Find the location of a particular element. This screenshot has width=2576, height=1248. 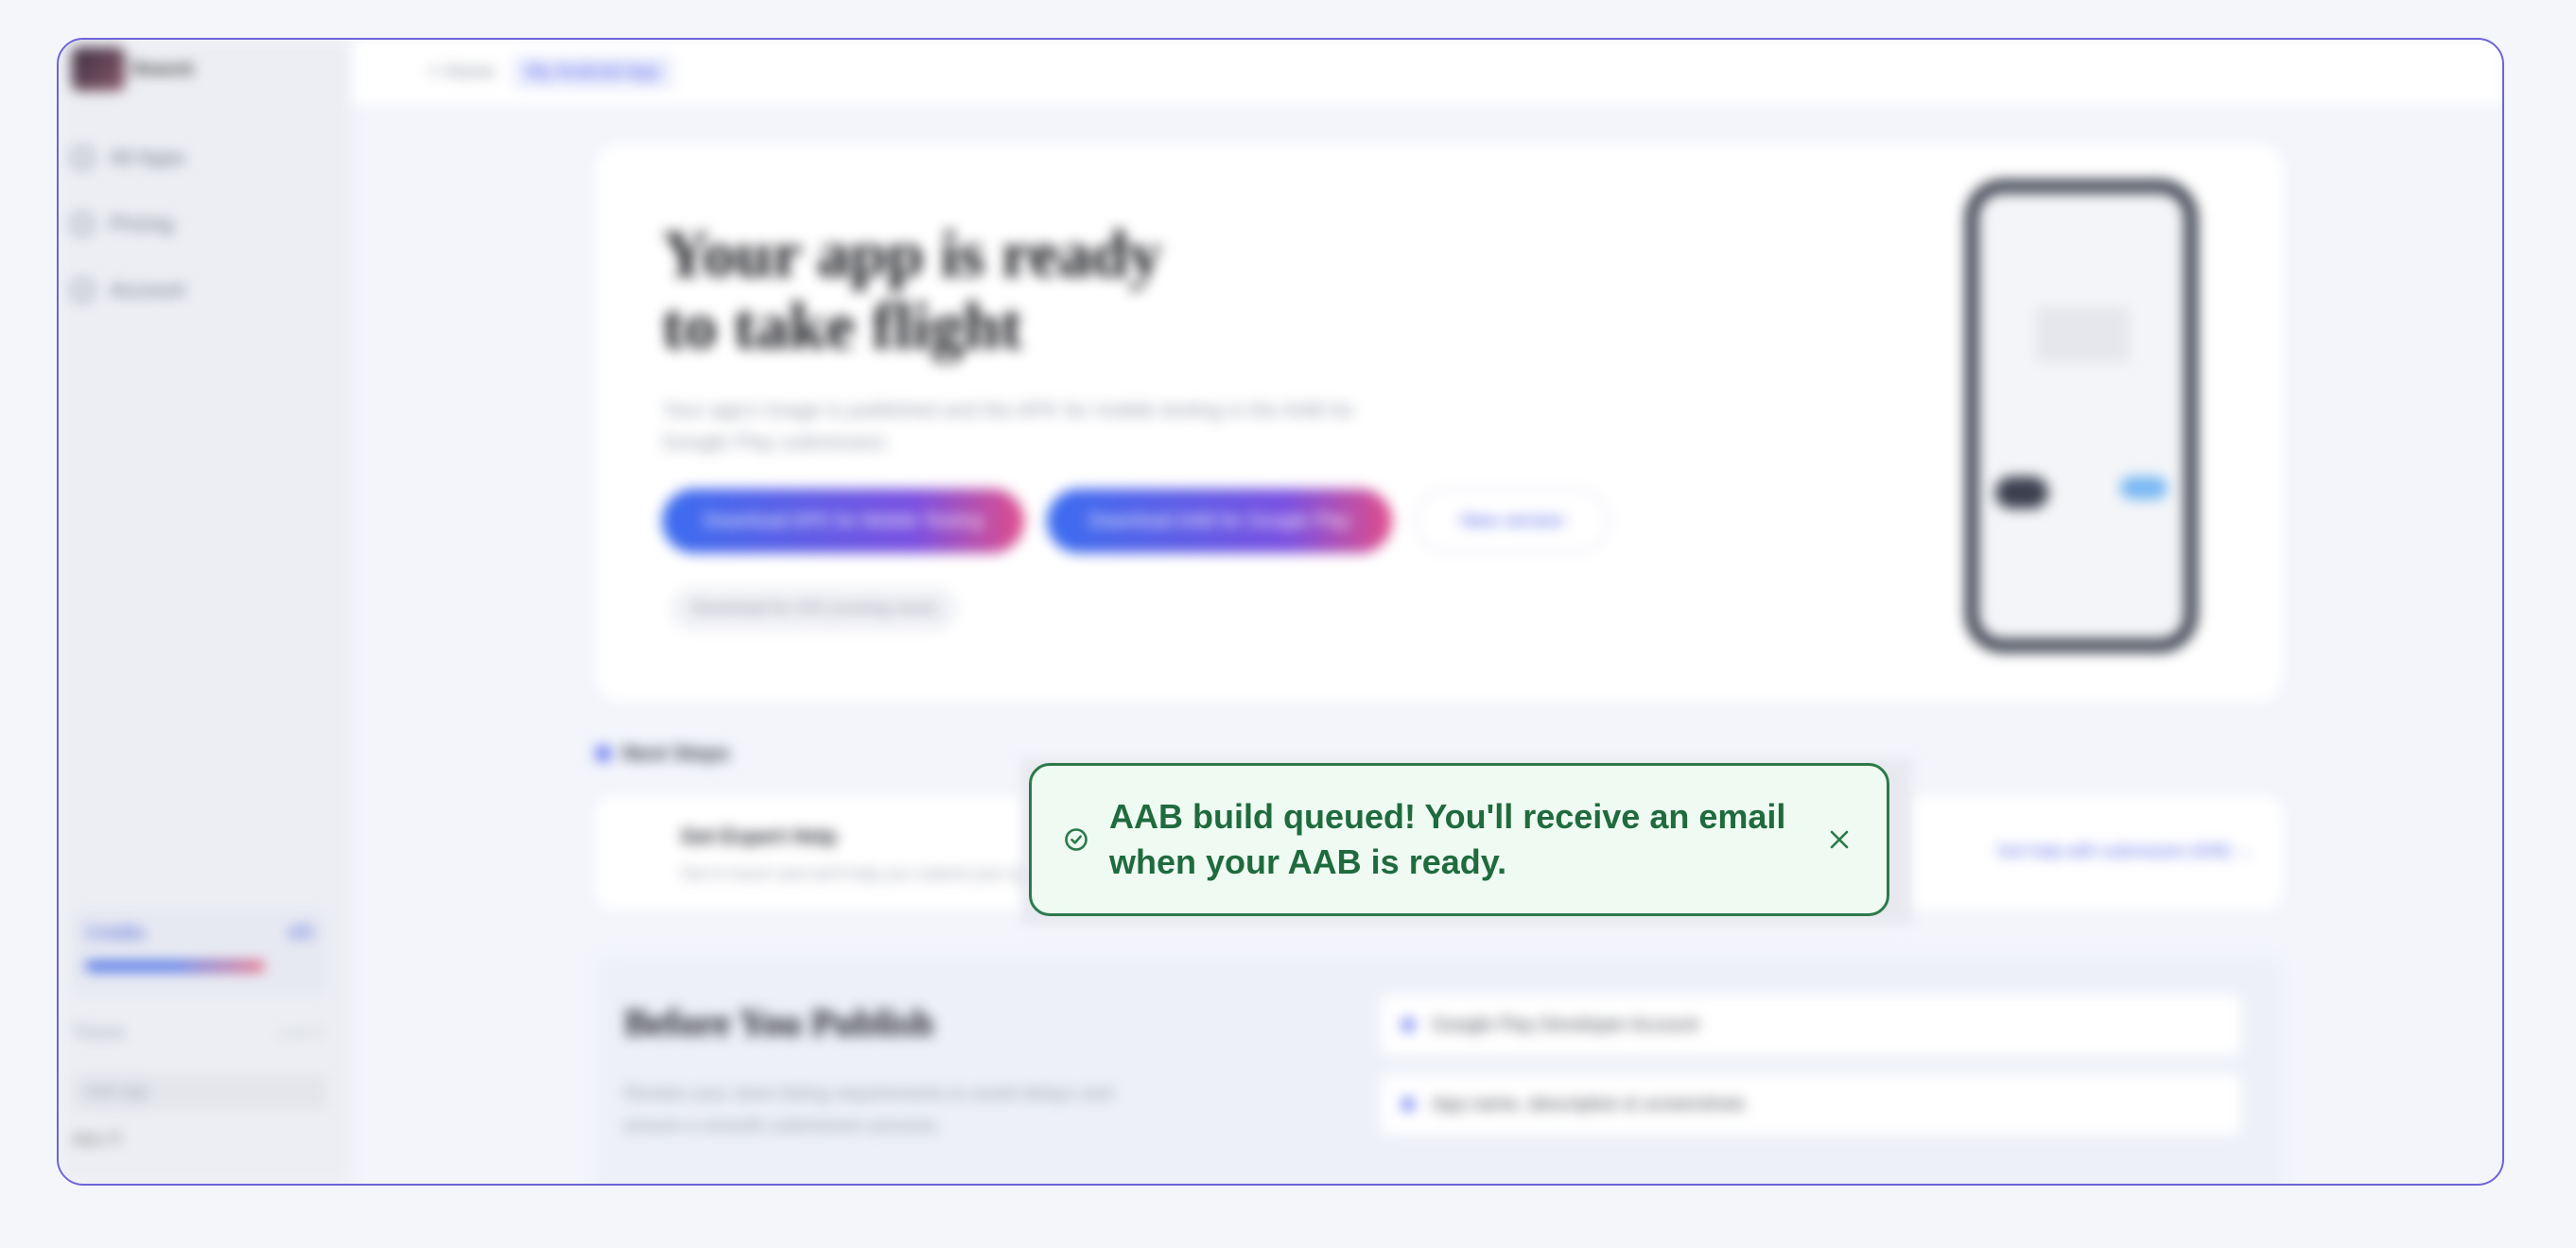

theme-toggle-icons: ☼ ◐ ☾ is located at coordinates (301, 1033).